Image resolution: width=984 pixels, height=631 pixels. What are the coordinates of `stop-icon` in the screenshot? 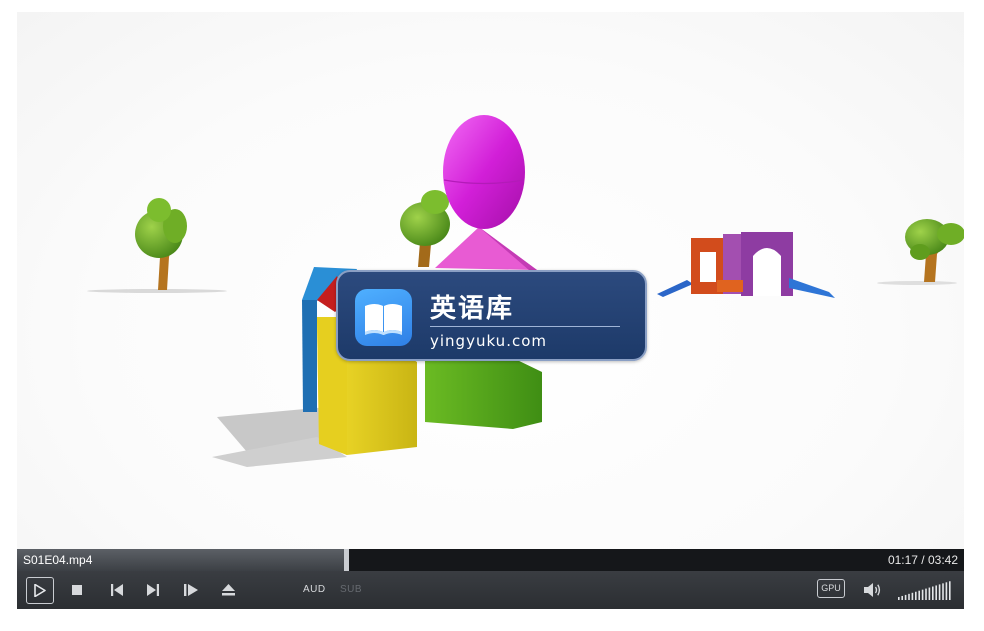 It's located at (77, 590).